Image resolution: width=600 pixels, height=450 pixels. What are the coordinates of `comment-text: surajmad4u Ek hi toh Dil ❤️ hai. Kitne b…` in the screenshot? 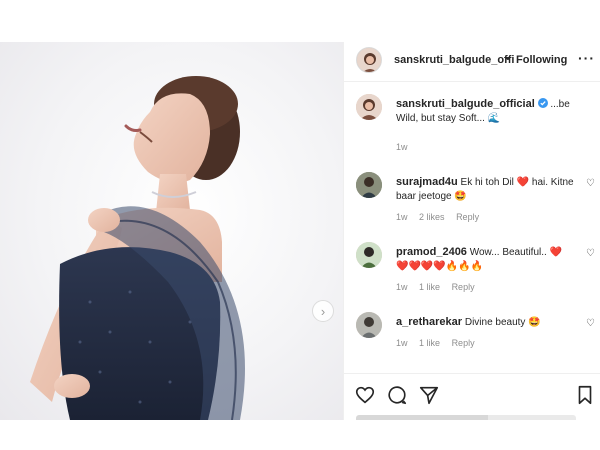 It's located at (486, 189).